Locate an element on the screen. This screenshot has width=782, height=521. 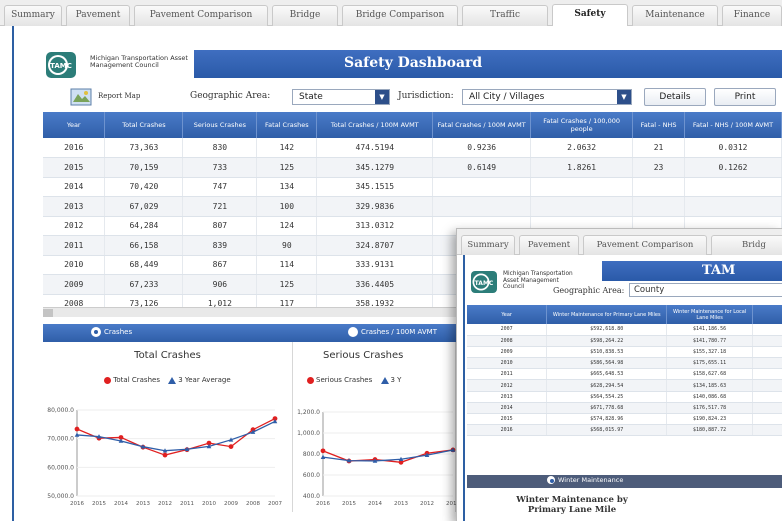
blue-triangle-legend-icon is located at coordinates (172, 380).